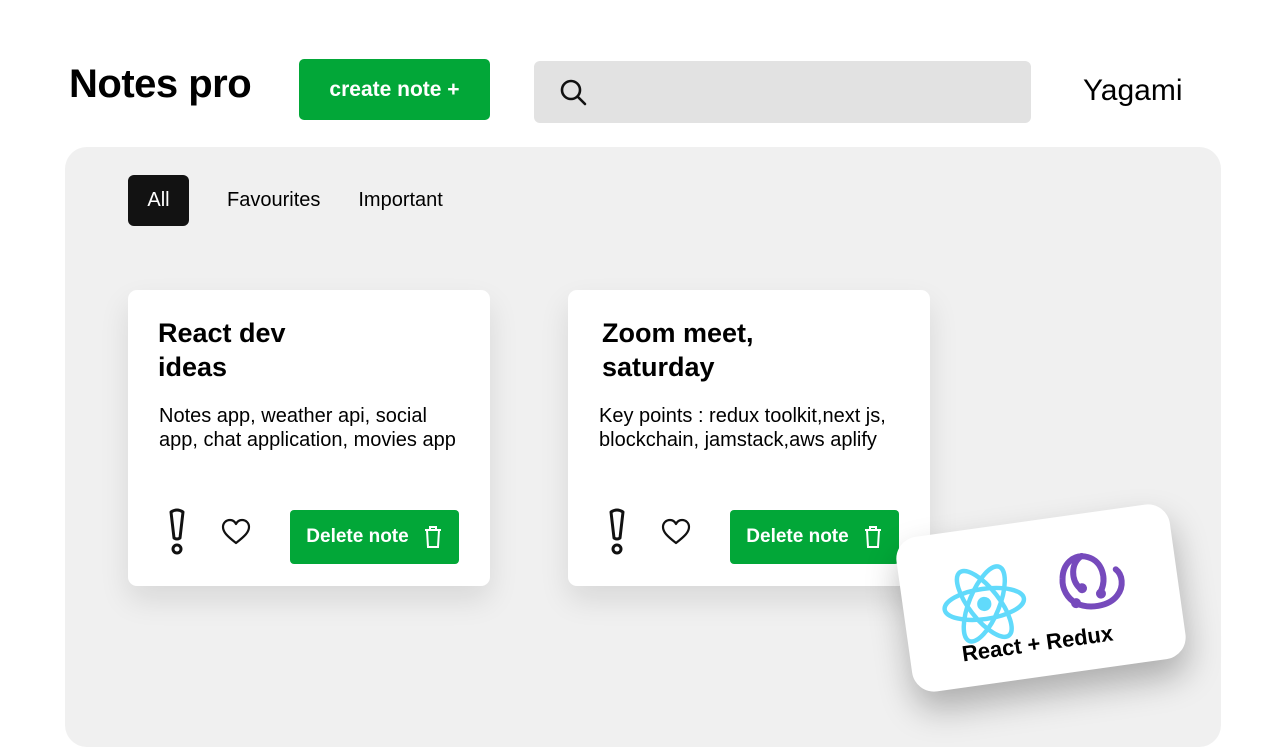 This screenshot has height=747, width=1280. What do you see at coordinates (394, 89) in the screenshot?
I see `create-note-button: create note +` at bounding box center [394, 89].